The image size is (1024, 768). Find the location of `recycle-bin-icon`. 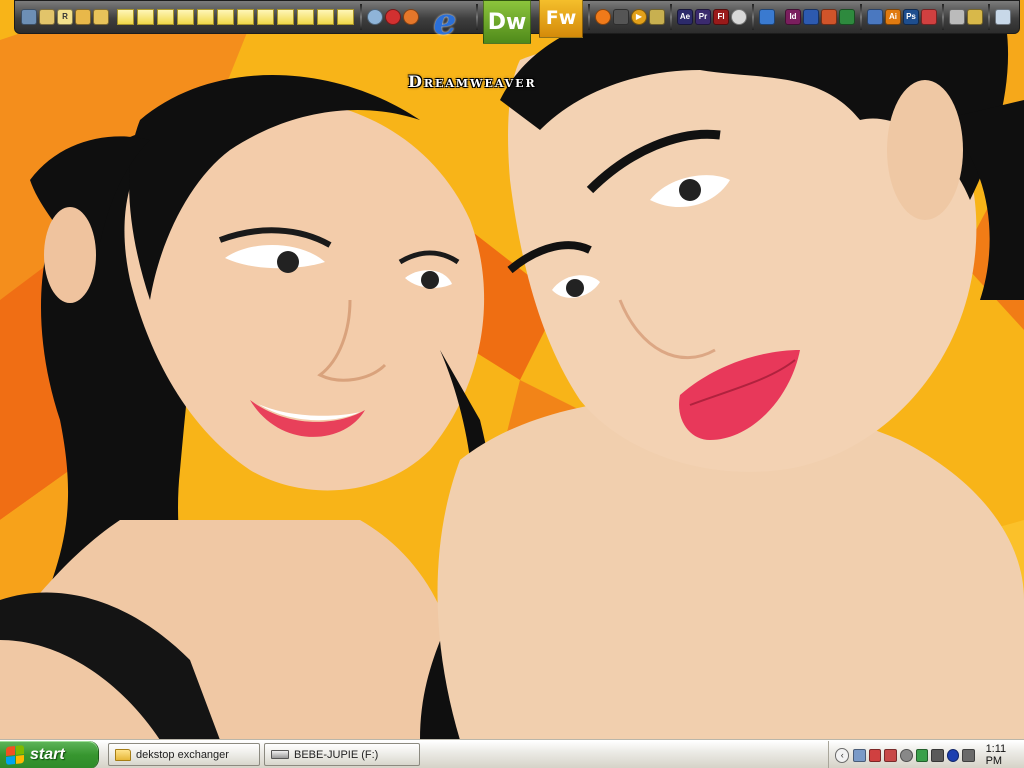

recycle-bin-icon is located at coordinates (1003, 17).